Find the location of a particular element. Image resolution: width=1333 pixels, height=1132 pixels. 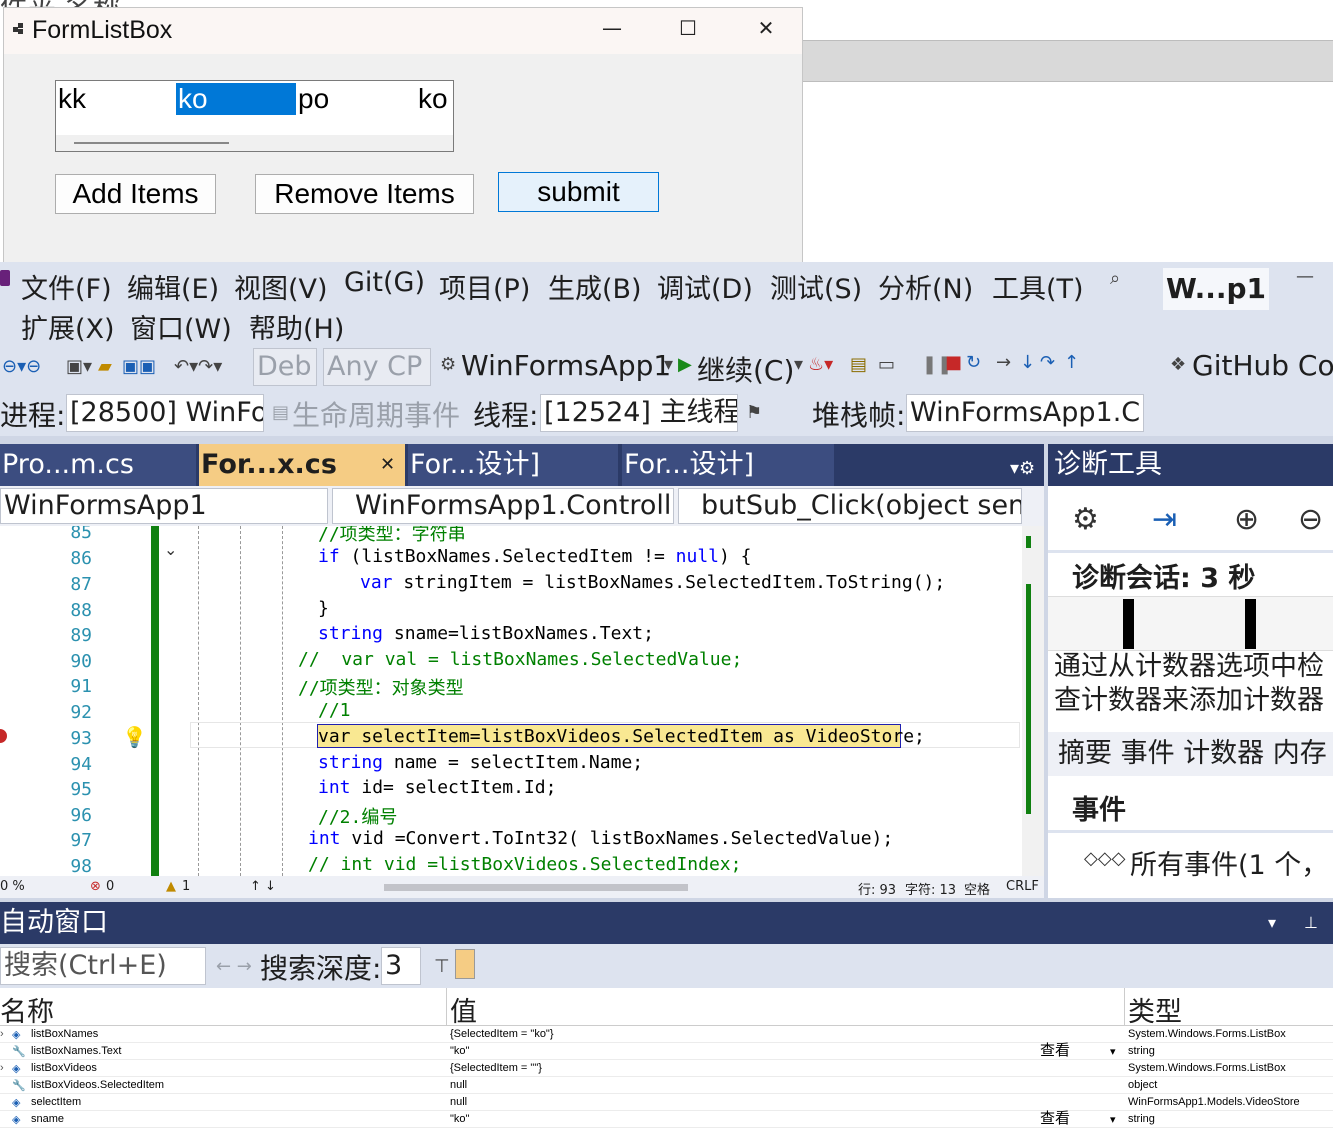

startup-project: WinFormsApp1 is located at coordinates (566, 365).